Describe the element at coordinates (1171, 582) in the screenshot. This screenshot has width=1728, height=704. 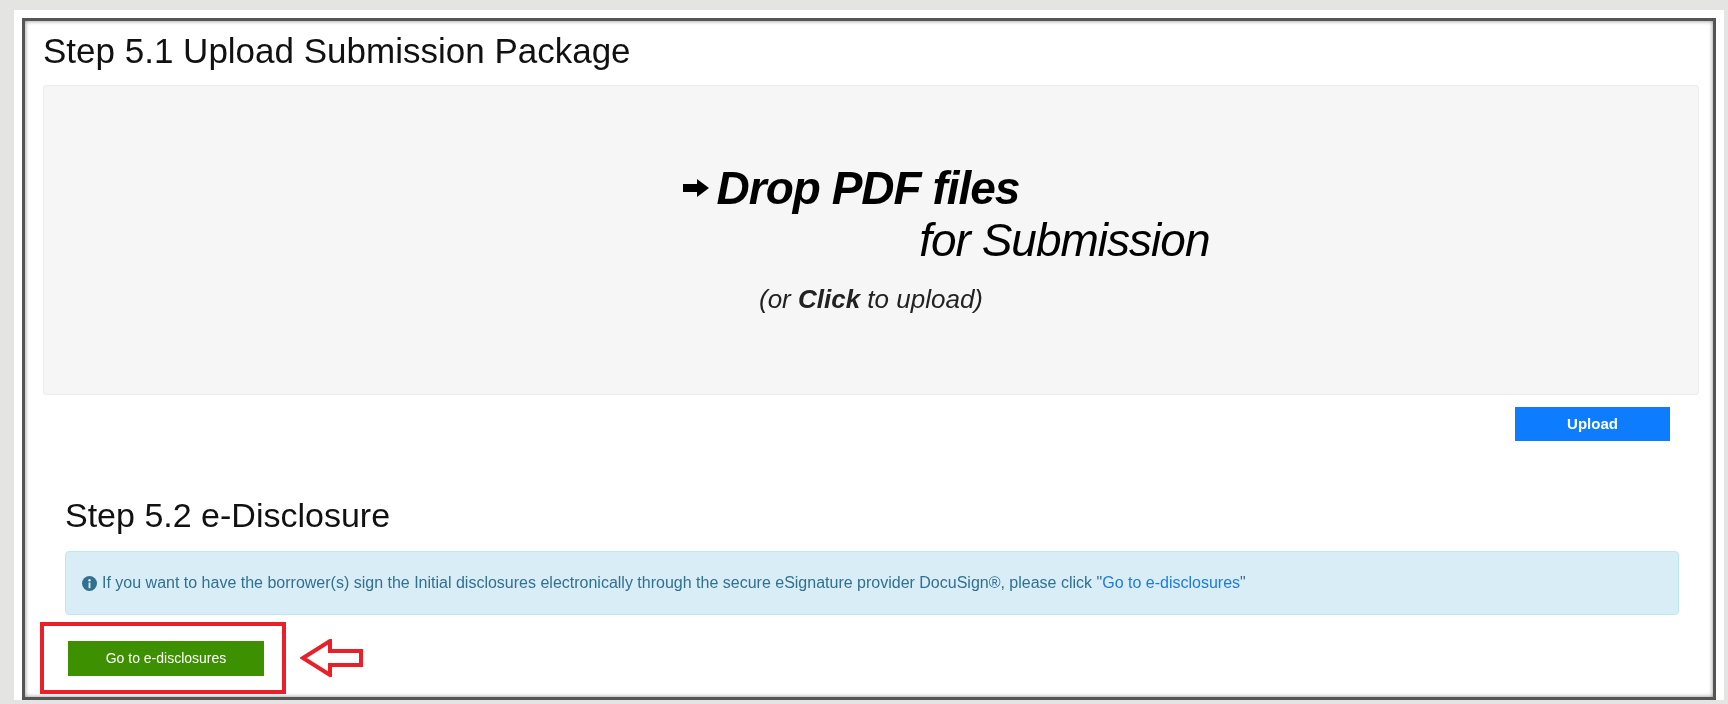
I see `disclosures-link: Go to e-disclosures` at that location.